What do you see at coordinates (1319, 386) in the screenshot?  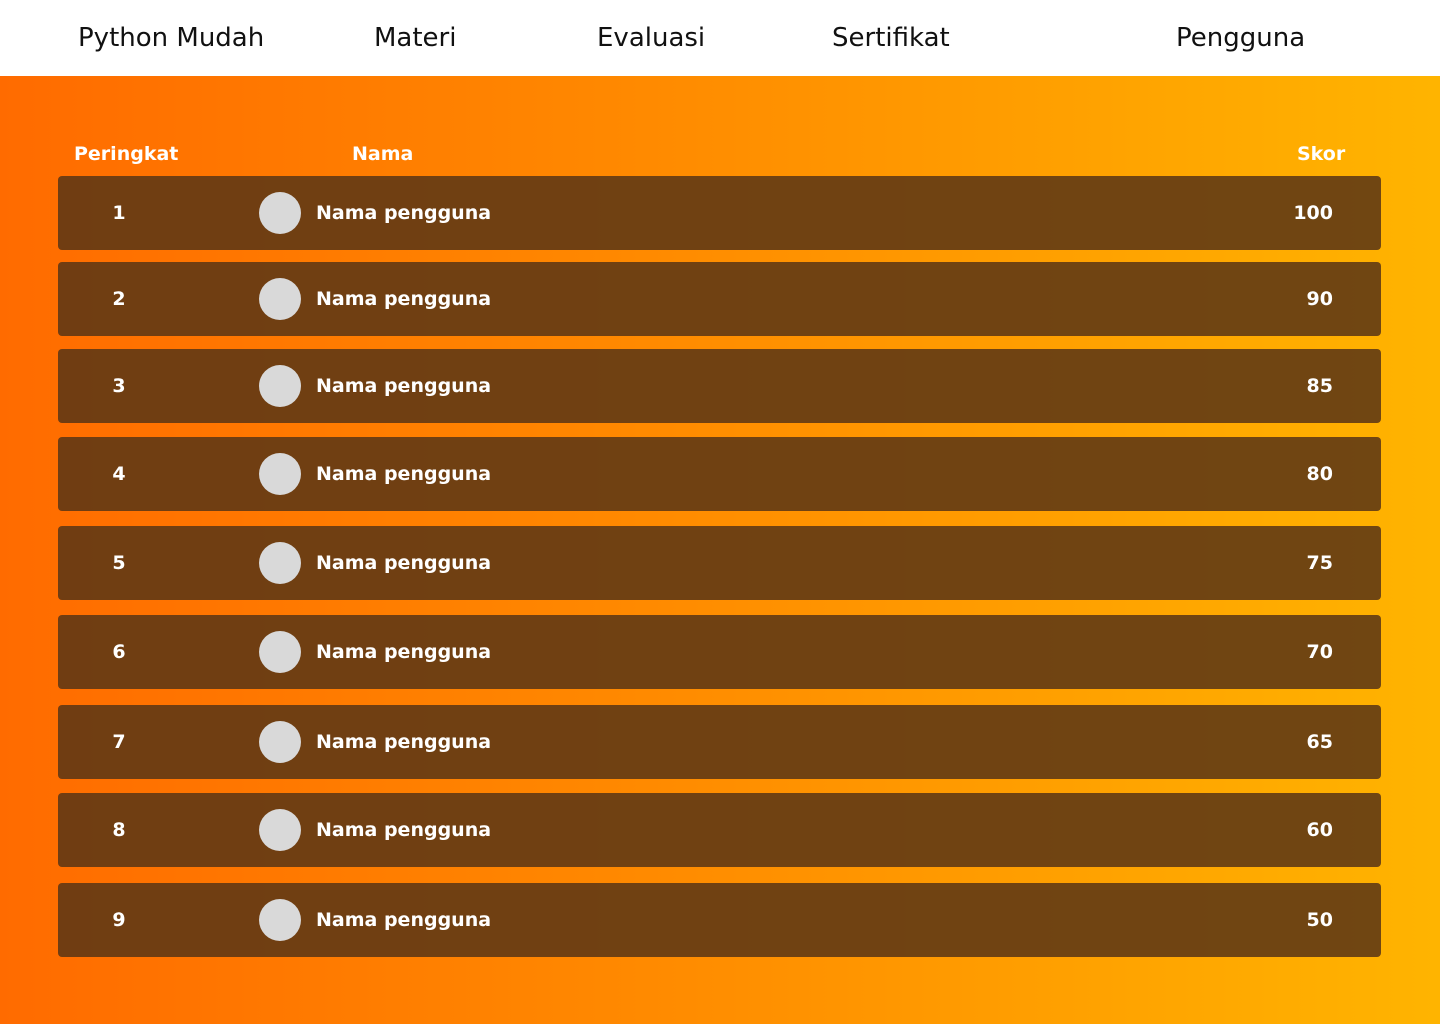 I see `row-score: 85` at bounding box center [1319, 386].